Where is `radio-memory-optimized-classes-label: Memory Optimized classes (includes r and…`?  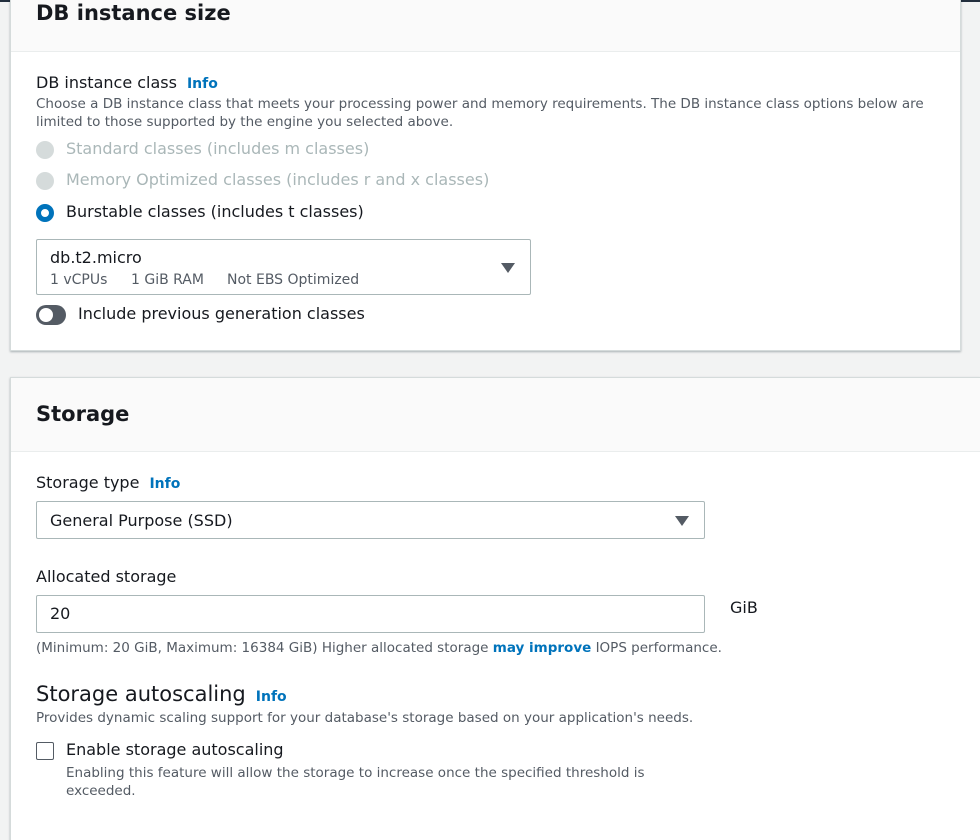
radio-memory-optimized-classes-label: Memory Optimized classes (includes r and… is located at coordinates (278, 179).